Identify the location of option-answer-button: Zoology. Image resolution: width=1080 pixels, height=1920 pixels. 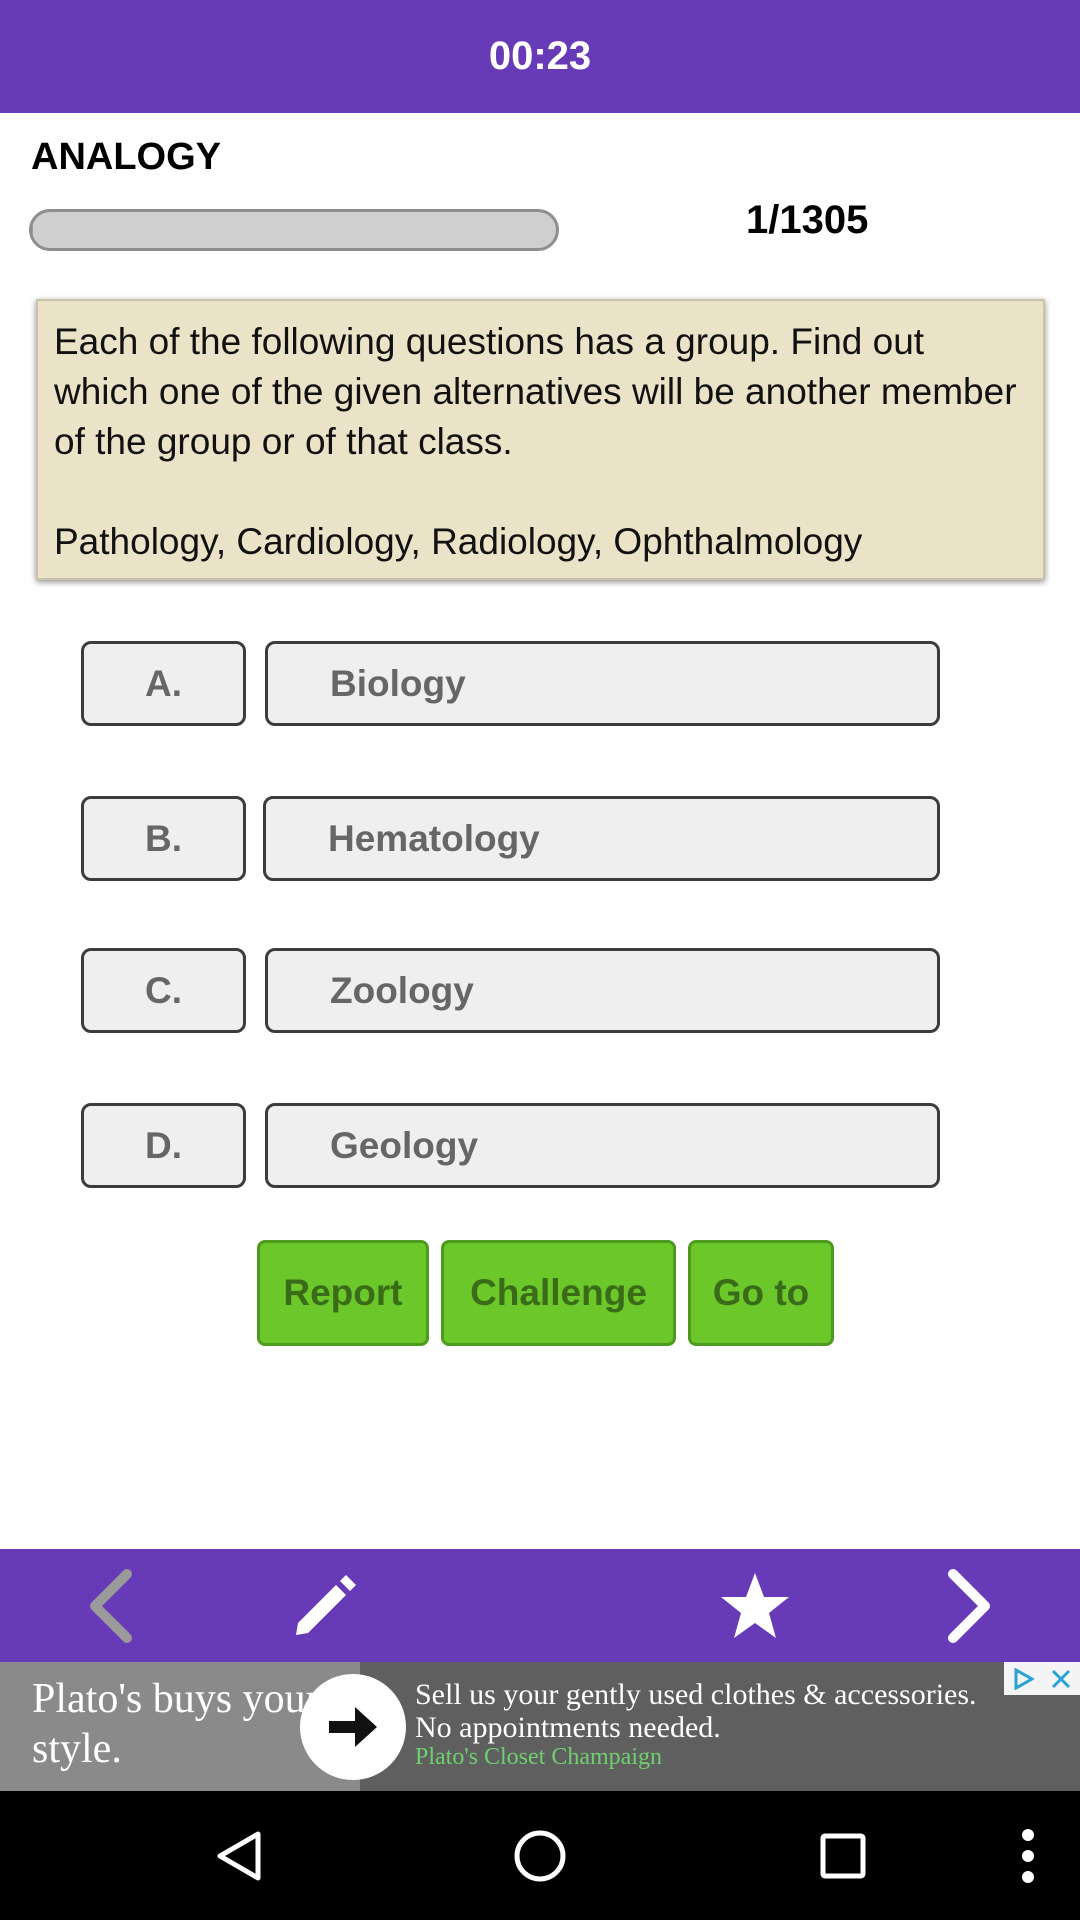
(602, 990).